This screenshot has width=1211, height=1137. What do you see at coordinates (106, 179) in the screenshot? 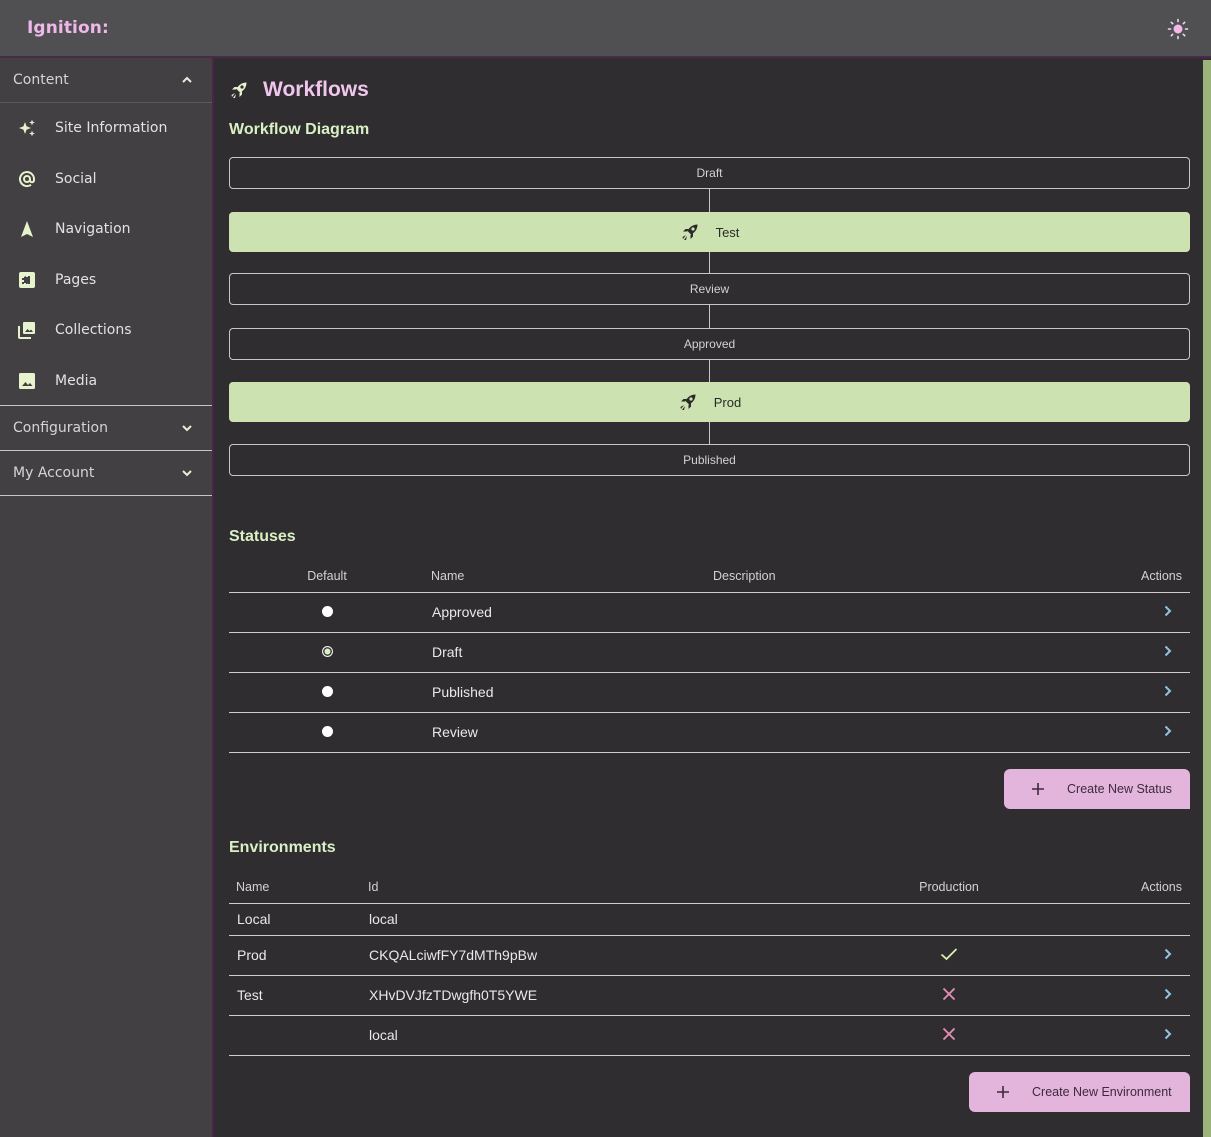
I see `sidebar-item-social: Social` at bounding box center [106, 179].